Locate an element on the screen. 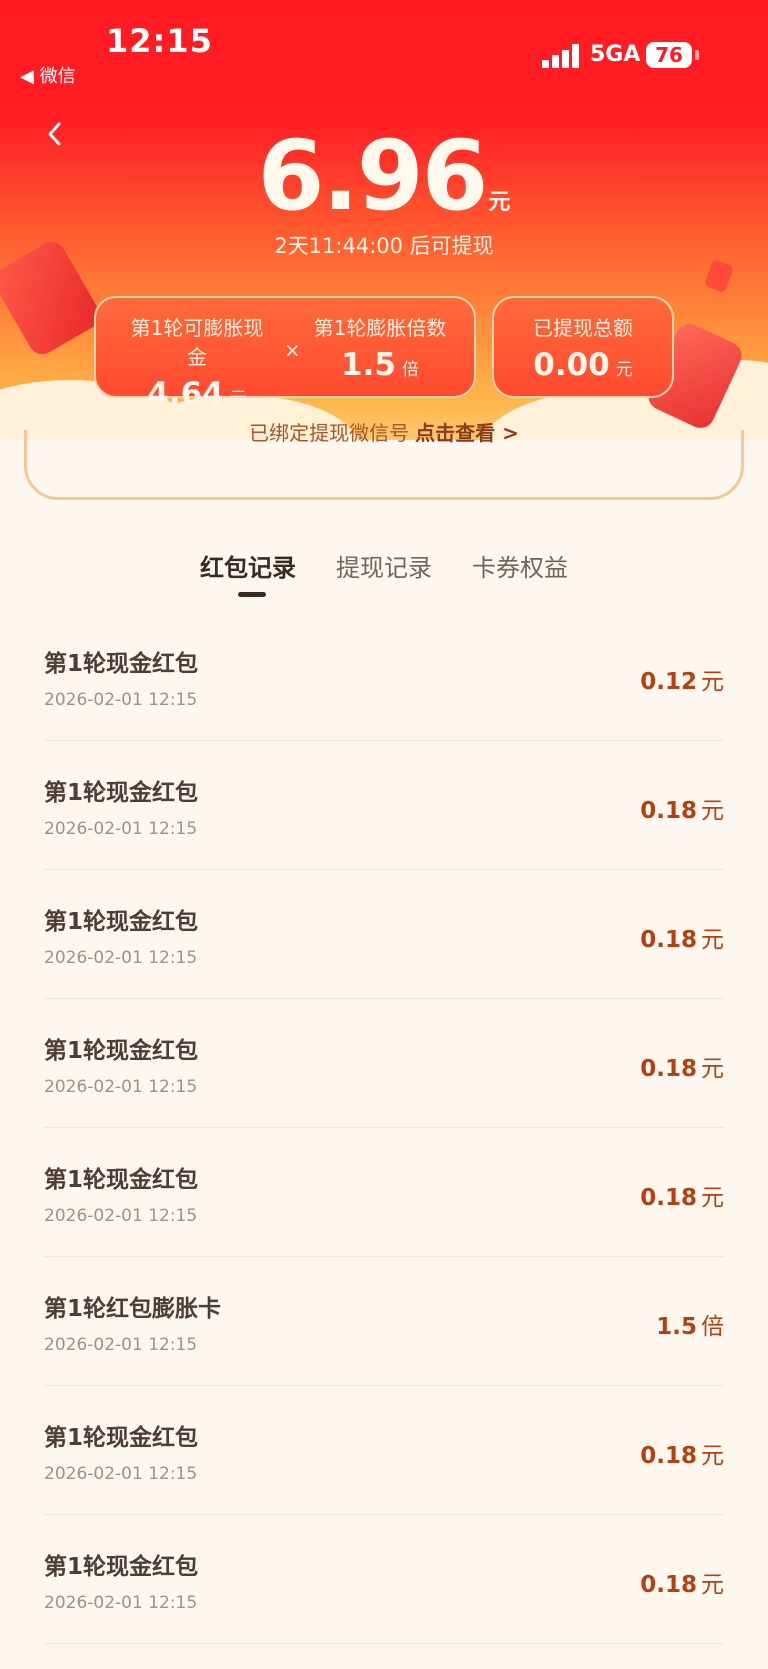 The height and width of the screenshot is (1669, 768). withdrawn-total-card: 已提现总额 0.00 元 is located at coordinates (583, 347).